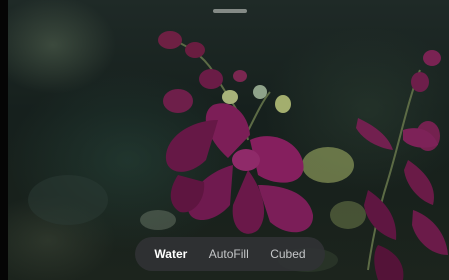 The image size is (449, 280). I want to click on style-option-autofill: AutoFill, so click(229, 254).